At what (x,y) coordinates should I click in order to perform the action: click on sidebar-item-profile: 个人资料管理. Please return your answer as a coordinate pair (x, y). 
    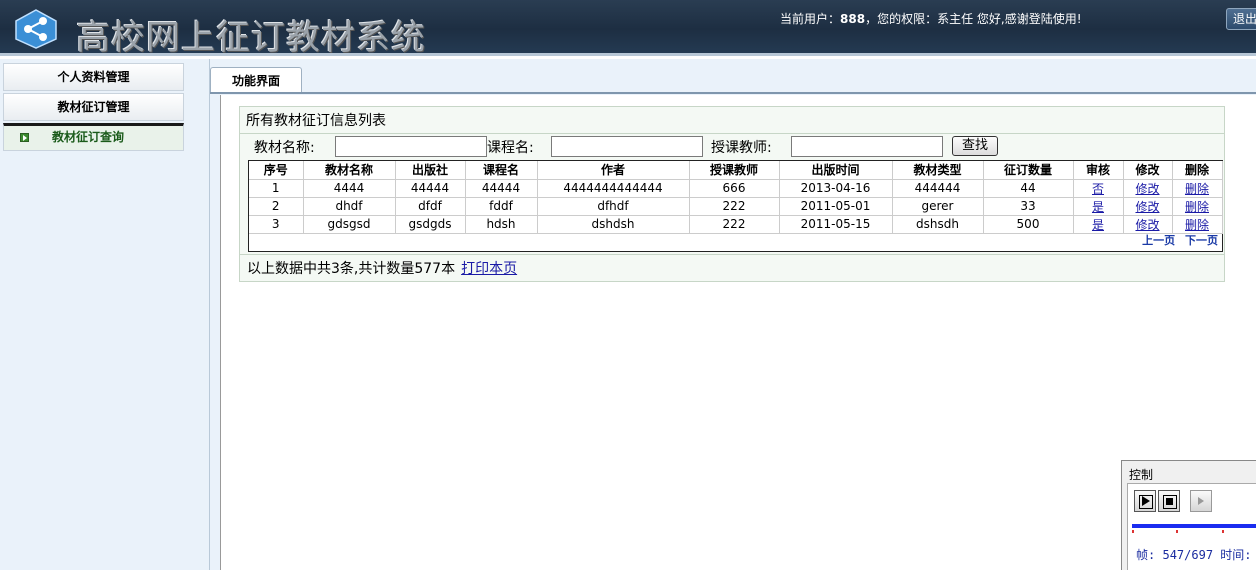
    Looking at the image, I should click on (93, 77).